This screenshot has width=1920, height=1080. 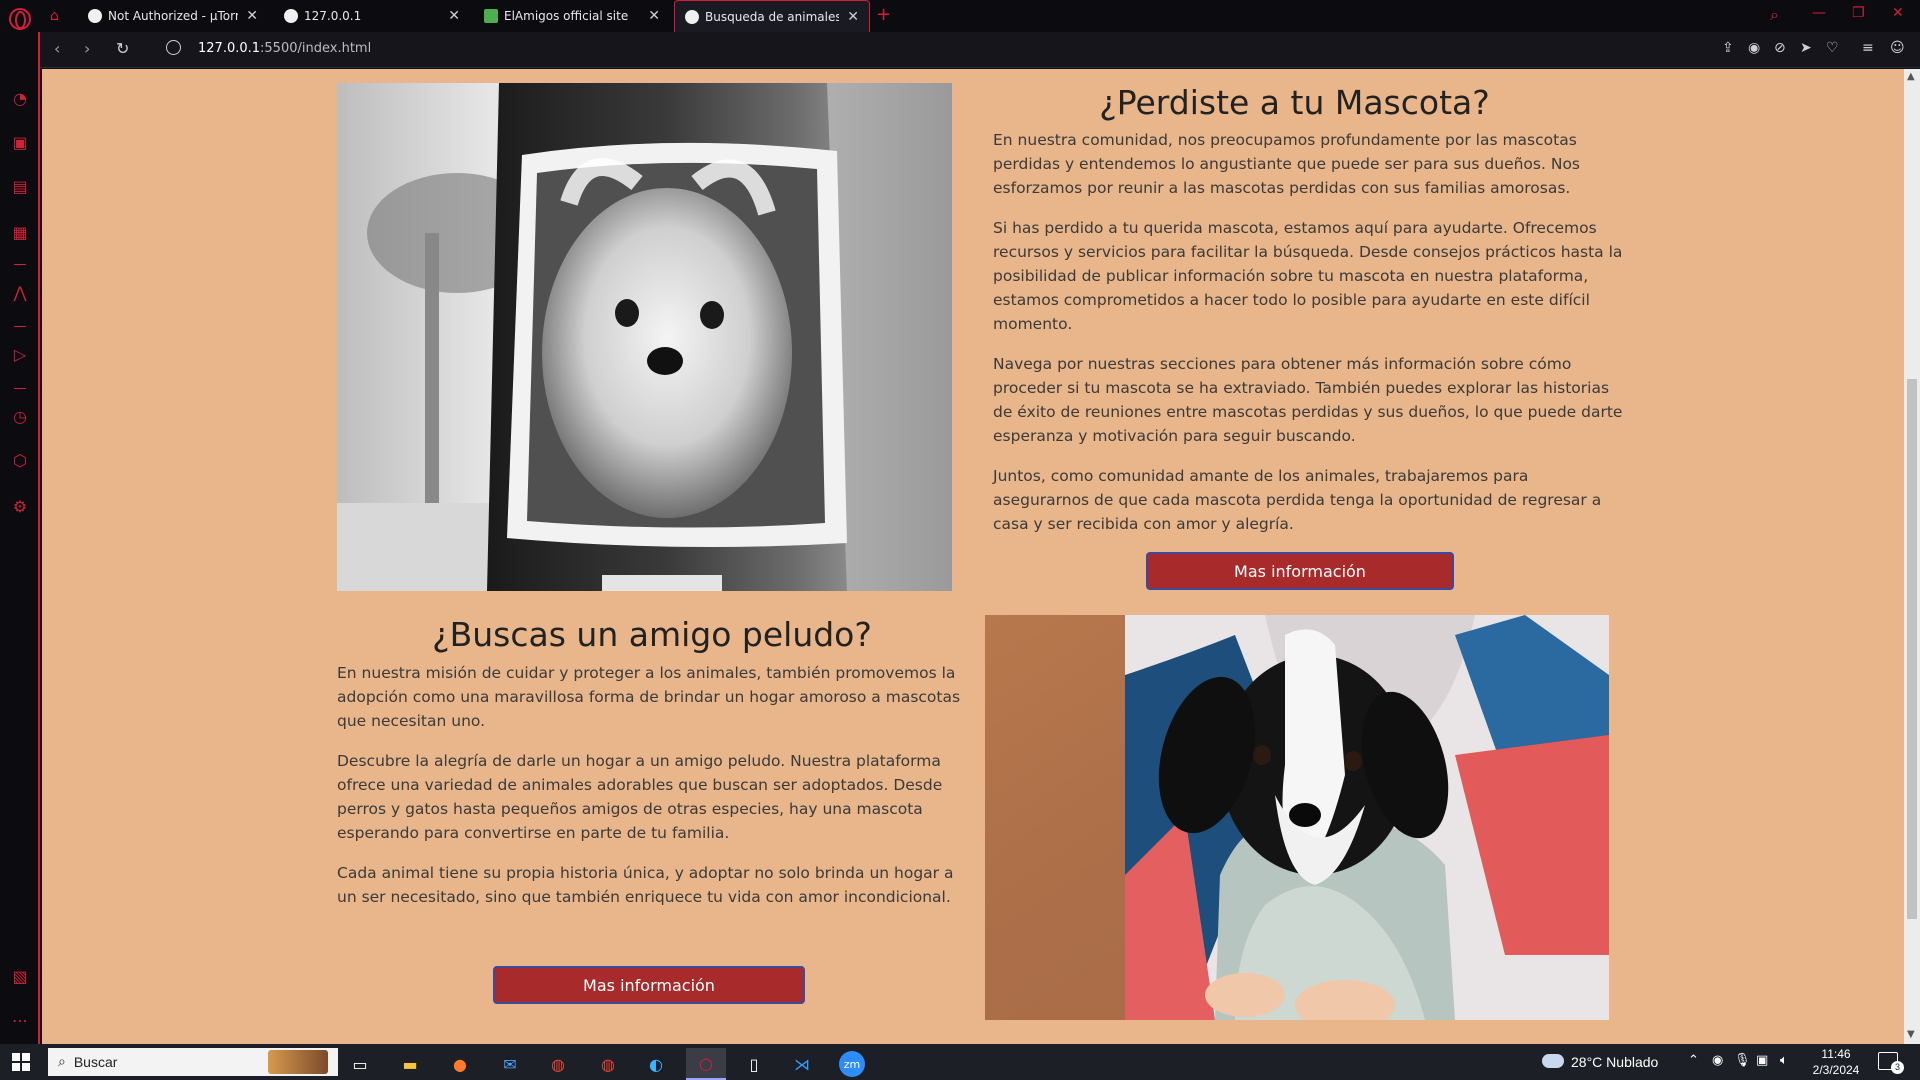 I want to click on search-tabs-icon: ⌕, so click(x=1774, y=15).